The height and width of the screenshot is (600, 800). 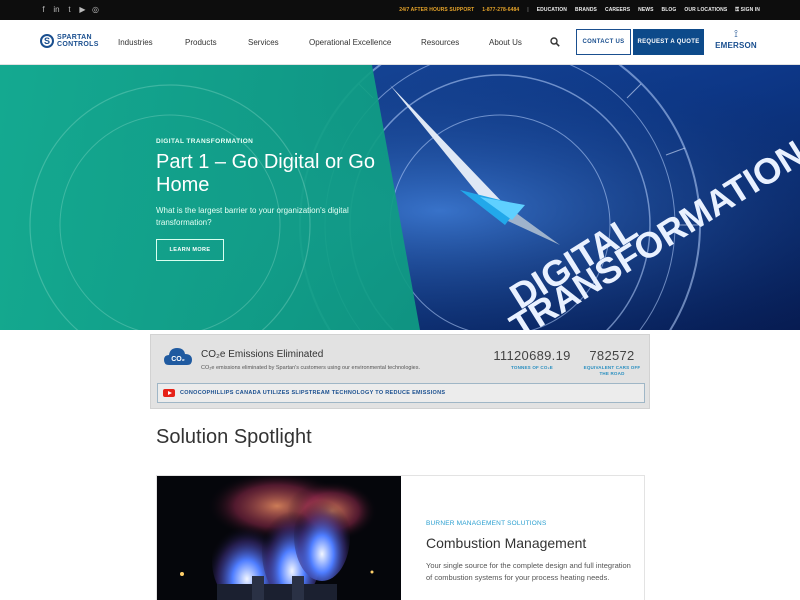 I want to click on link-education: EDUCATION, so click(x=552, y=10).